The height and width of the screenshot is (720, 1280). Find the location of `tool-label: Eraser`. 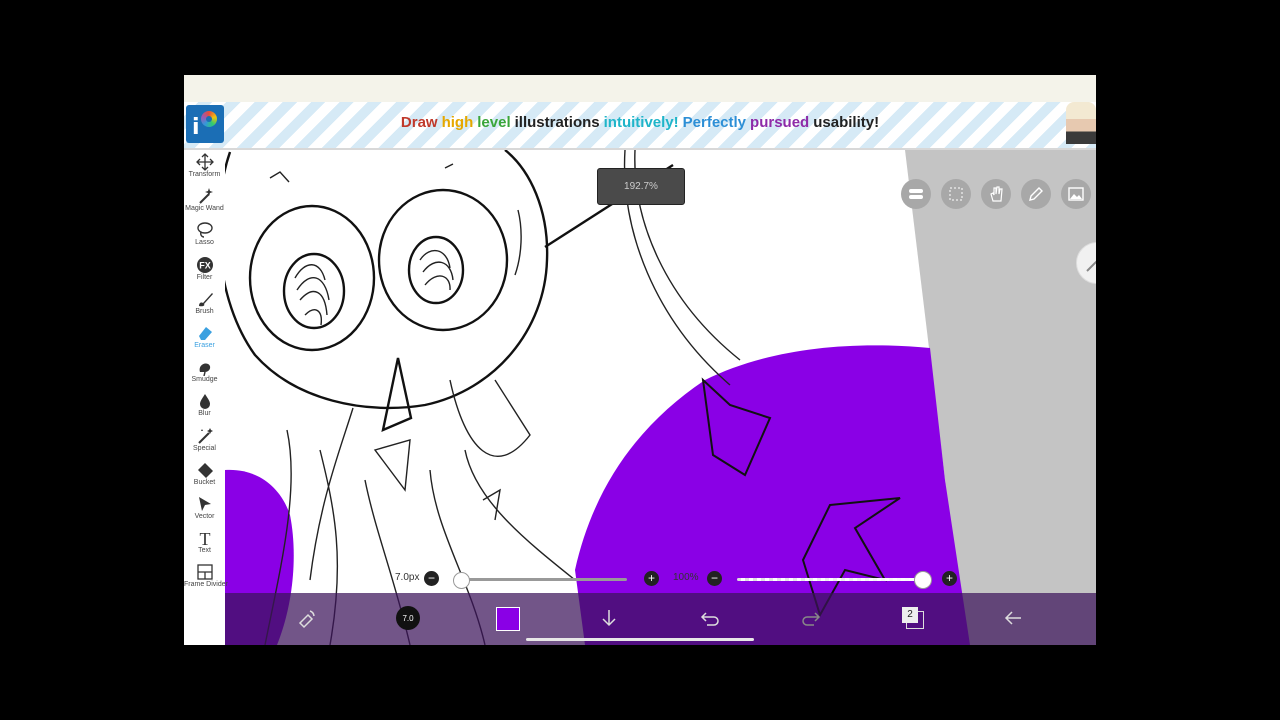

tool-label: Eraser is located at coordinates (204, 345).